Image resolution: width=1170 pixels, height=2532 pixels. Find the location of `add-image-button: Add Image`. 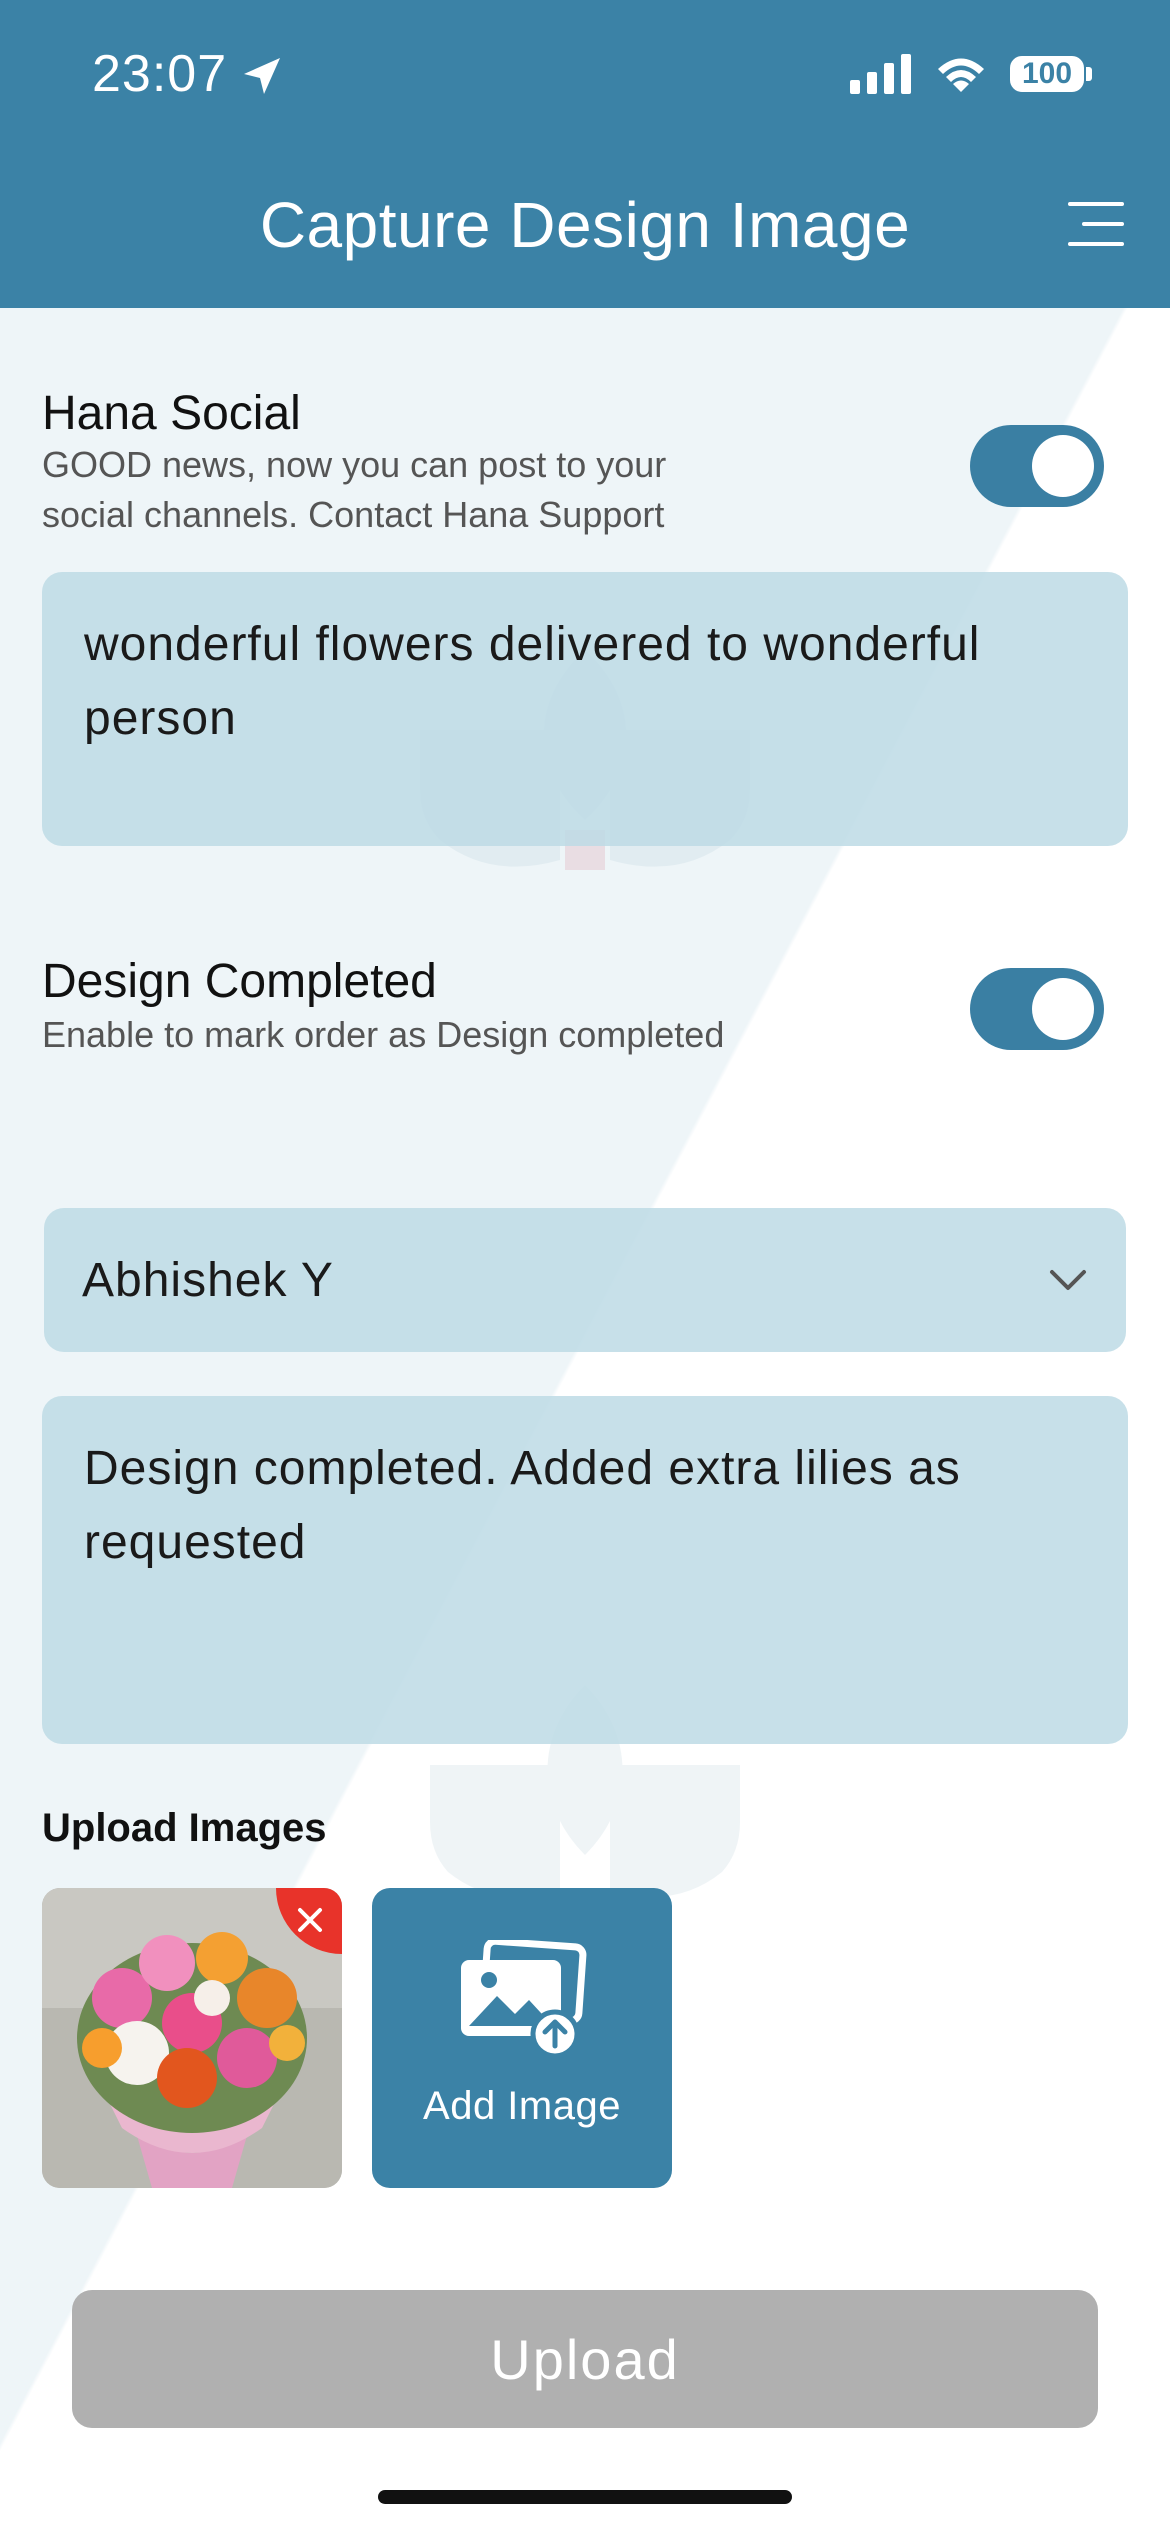

add-image-button: Add Image is located at coordinates (522, 2038).